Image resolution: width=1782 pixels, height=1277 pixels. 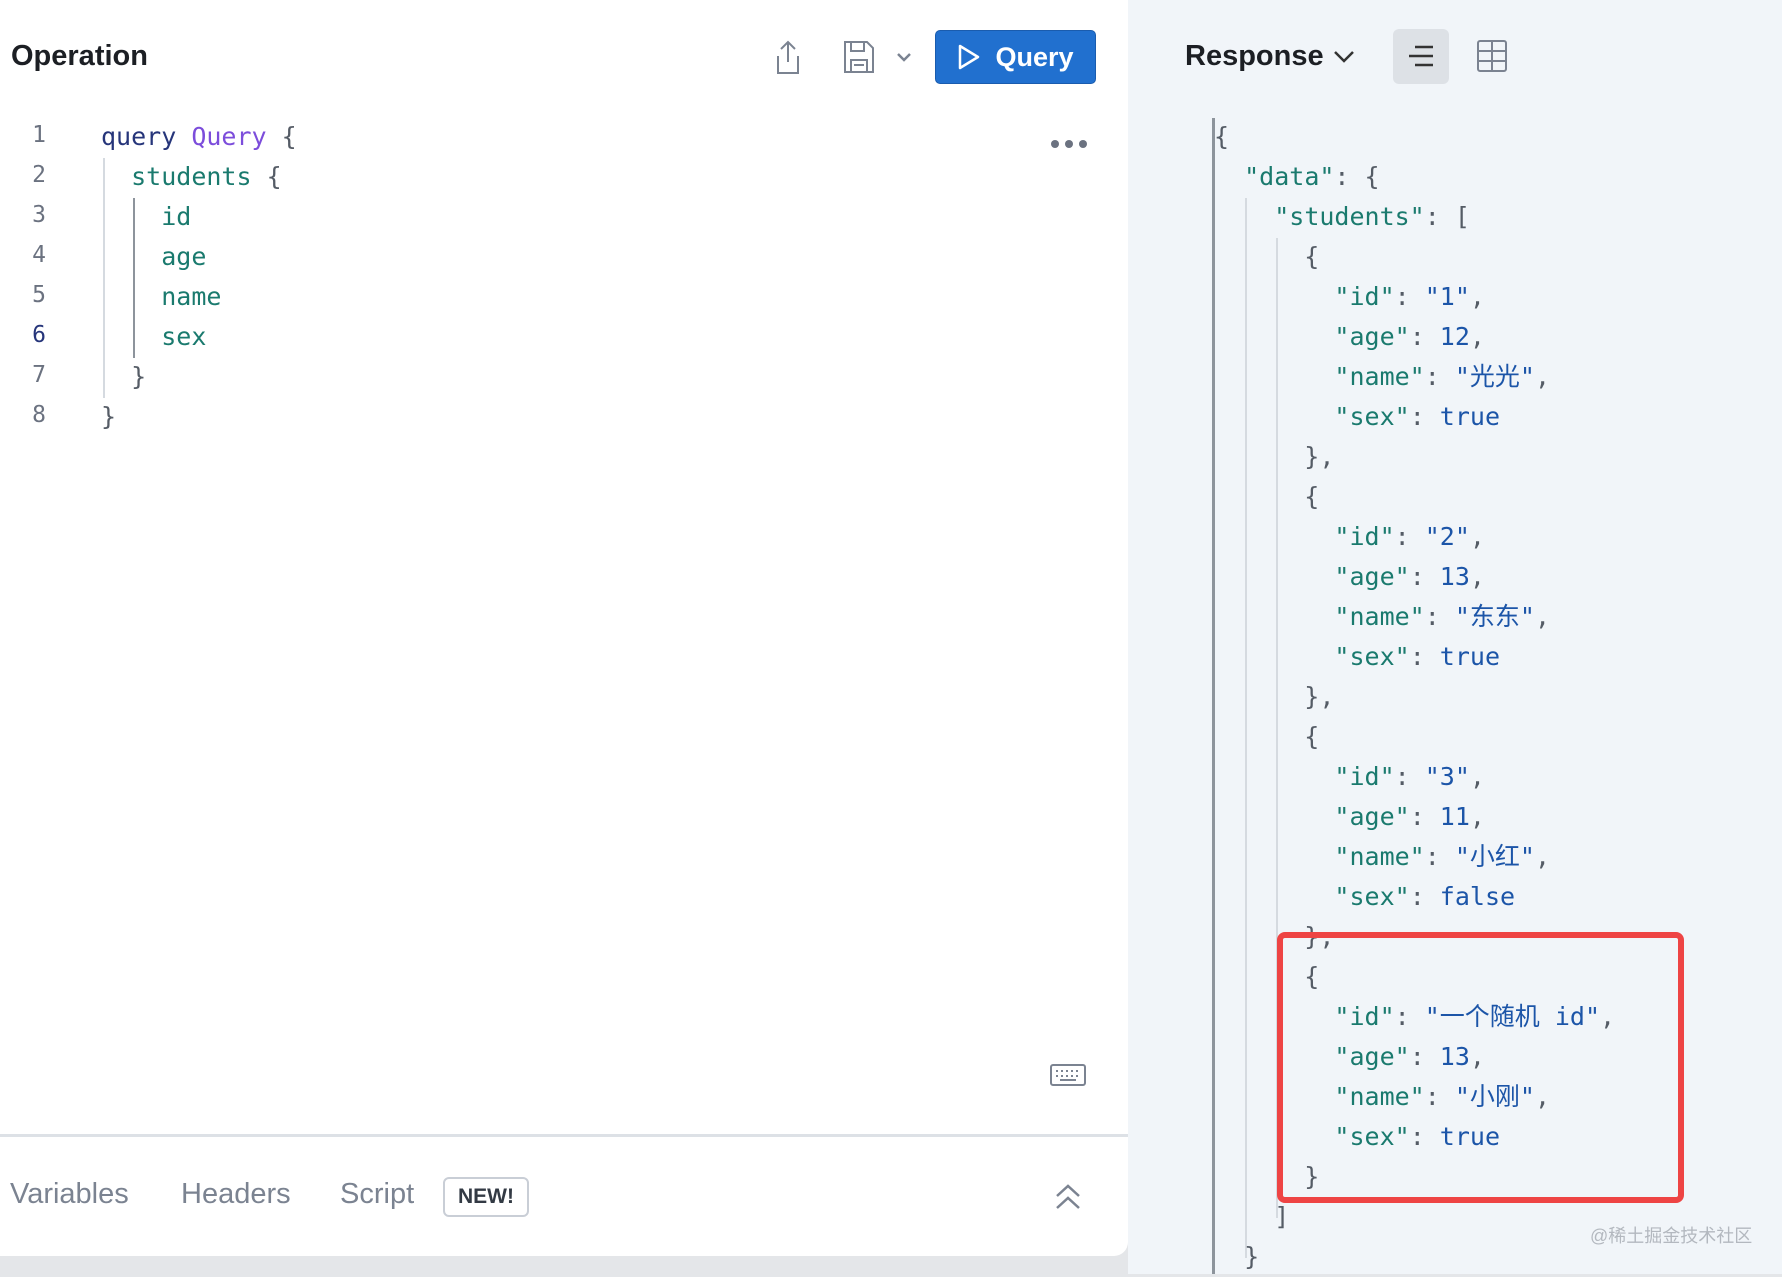 I want to click on code-line: students {, so click(x=199, y=177).